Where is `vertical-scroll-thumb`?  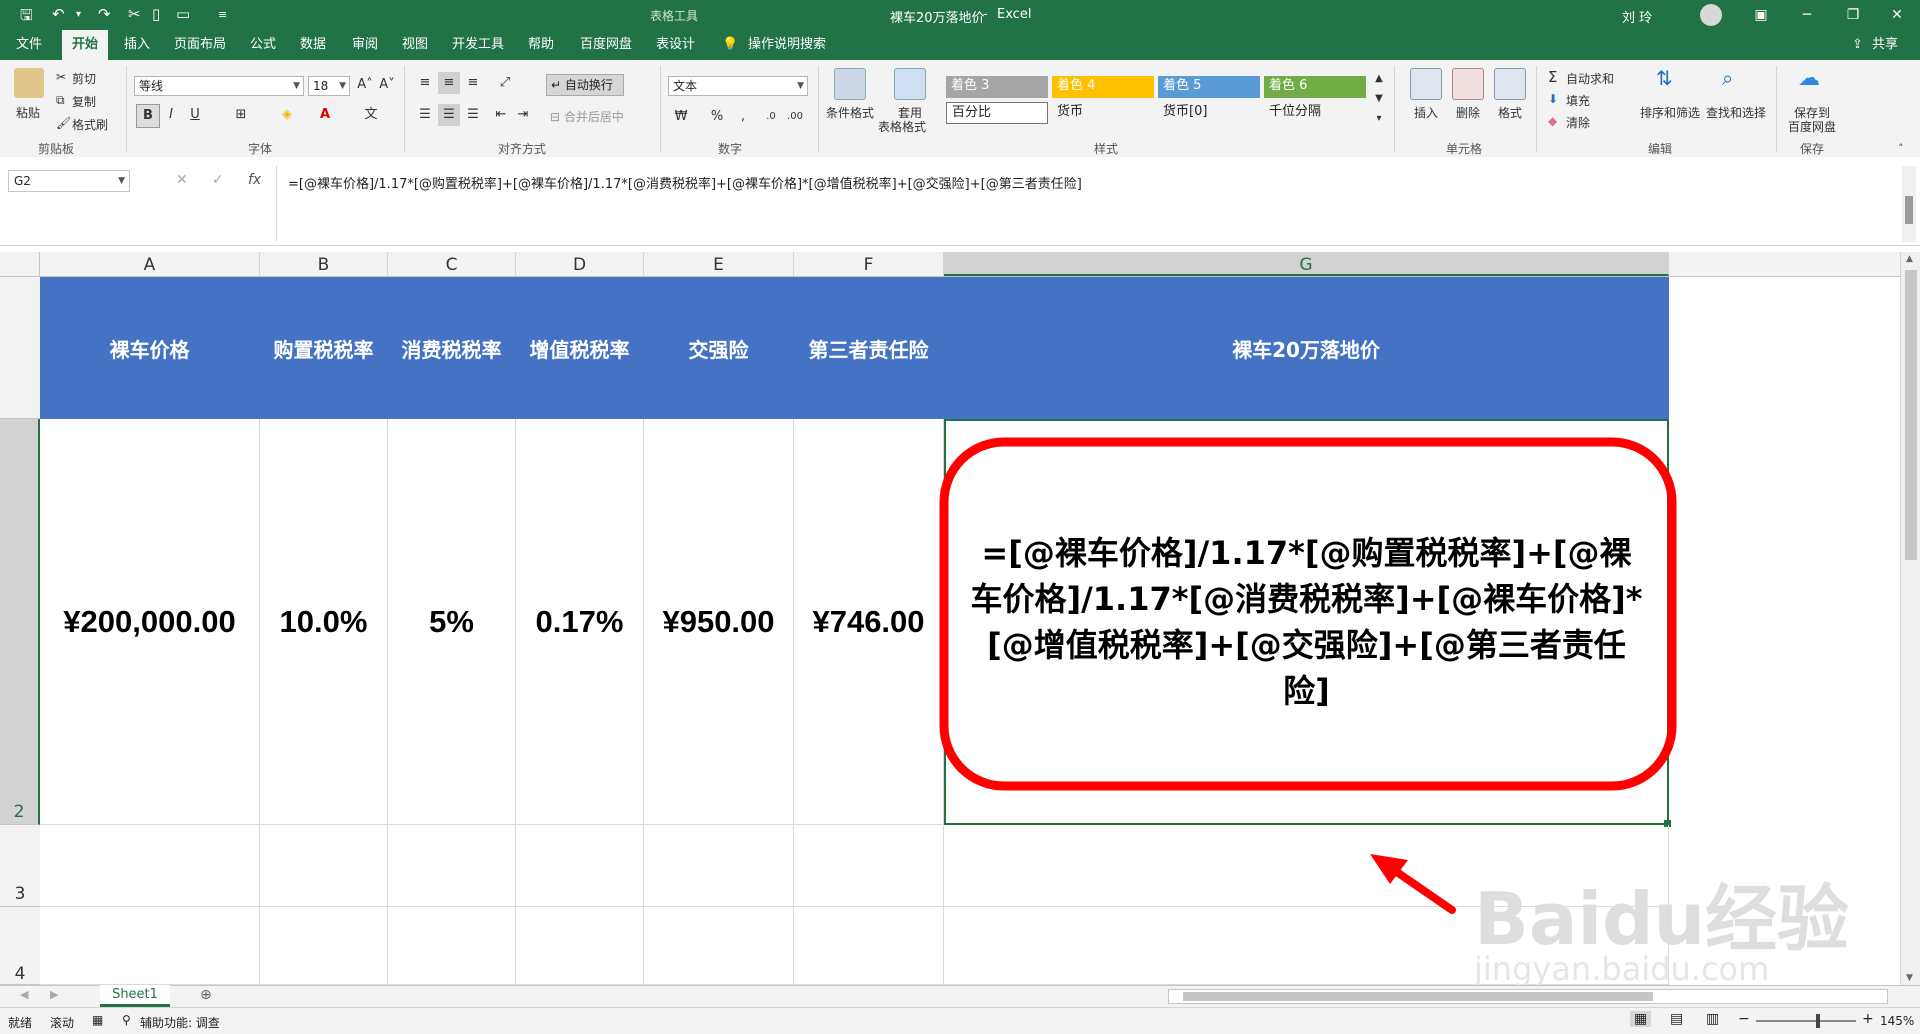
vertical-scroll-thumb is located at coordinates (1911, 415).